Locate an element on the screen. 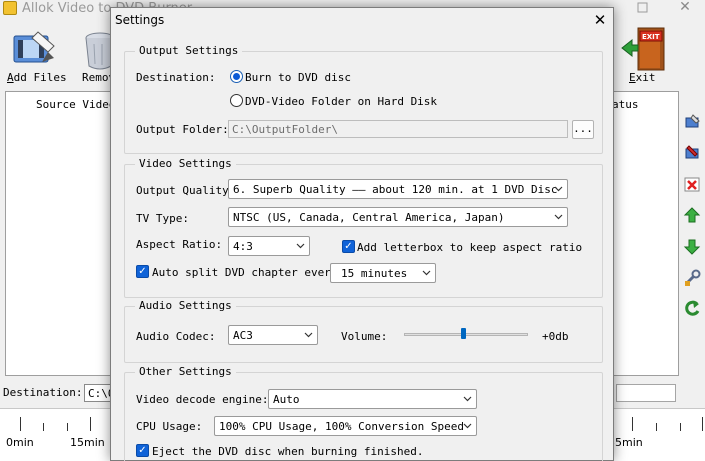 This screenshot has width=705, height=461. app-icon is located at coordinates (10, 8).